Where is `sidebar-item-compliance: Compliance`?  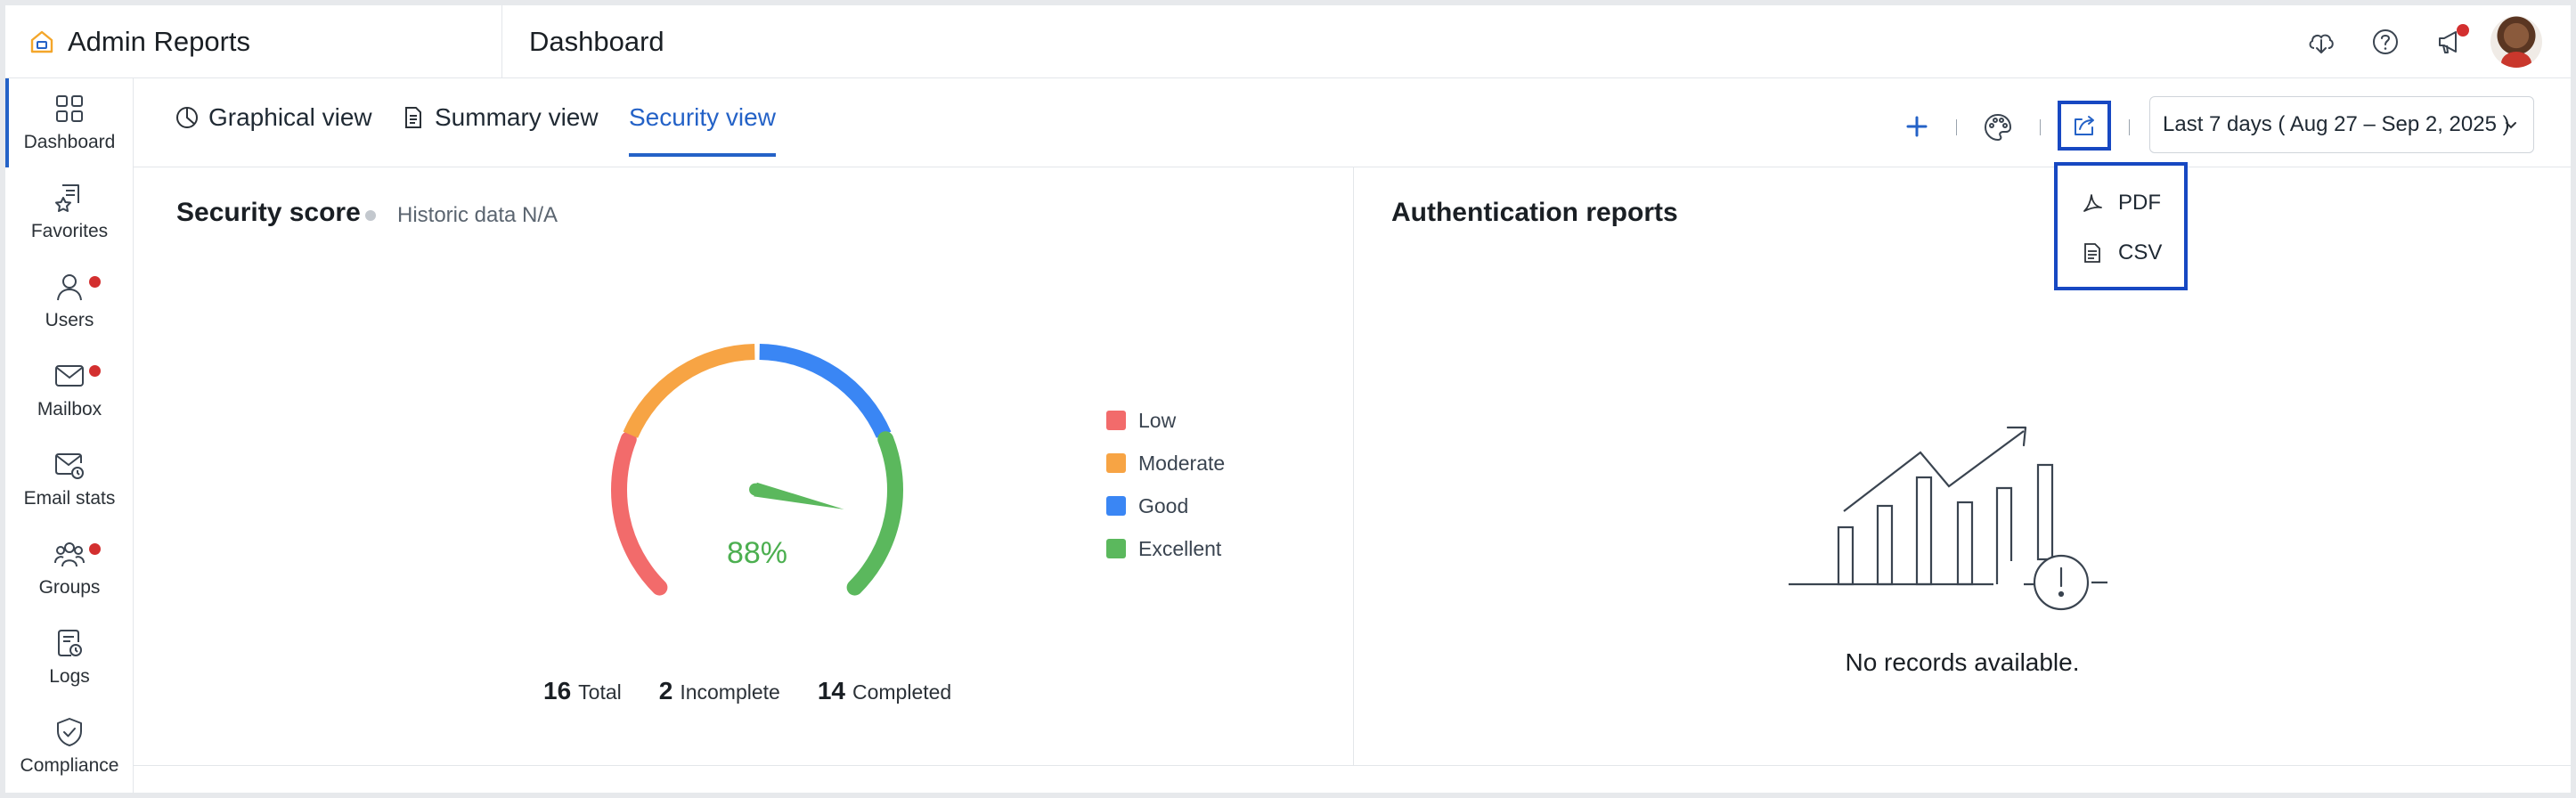
sidebar-item-compliance: Compliance is located at coordinates (69, 746).